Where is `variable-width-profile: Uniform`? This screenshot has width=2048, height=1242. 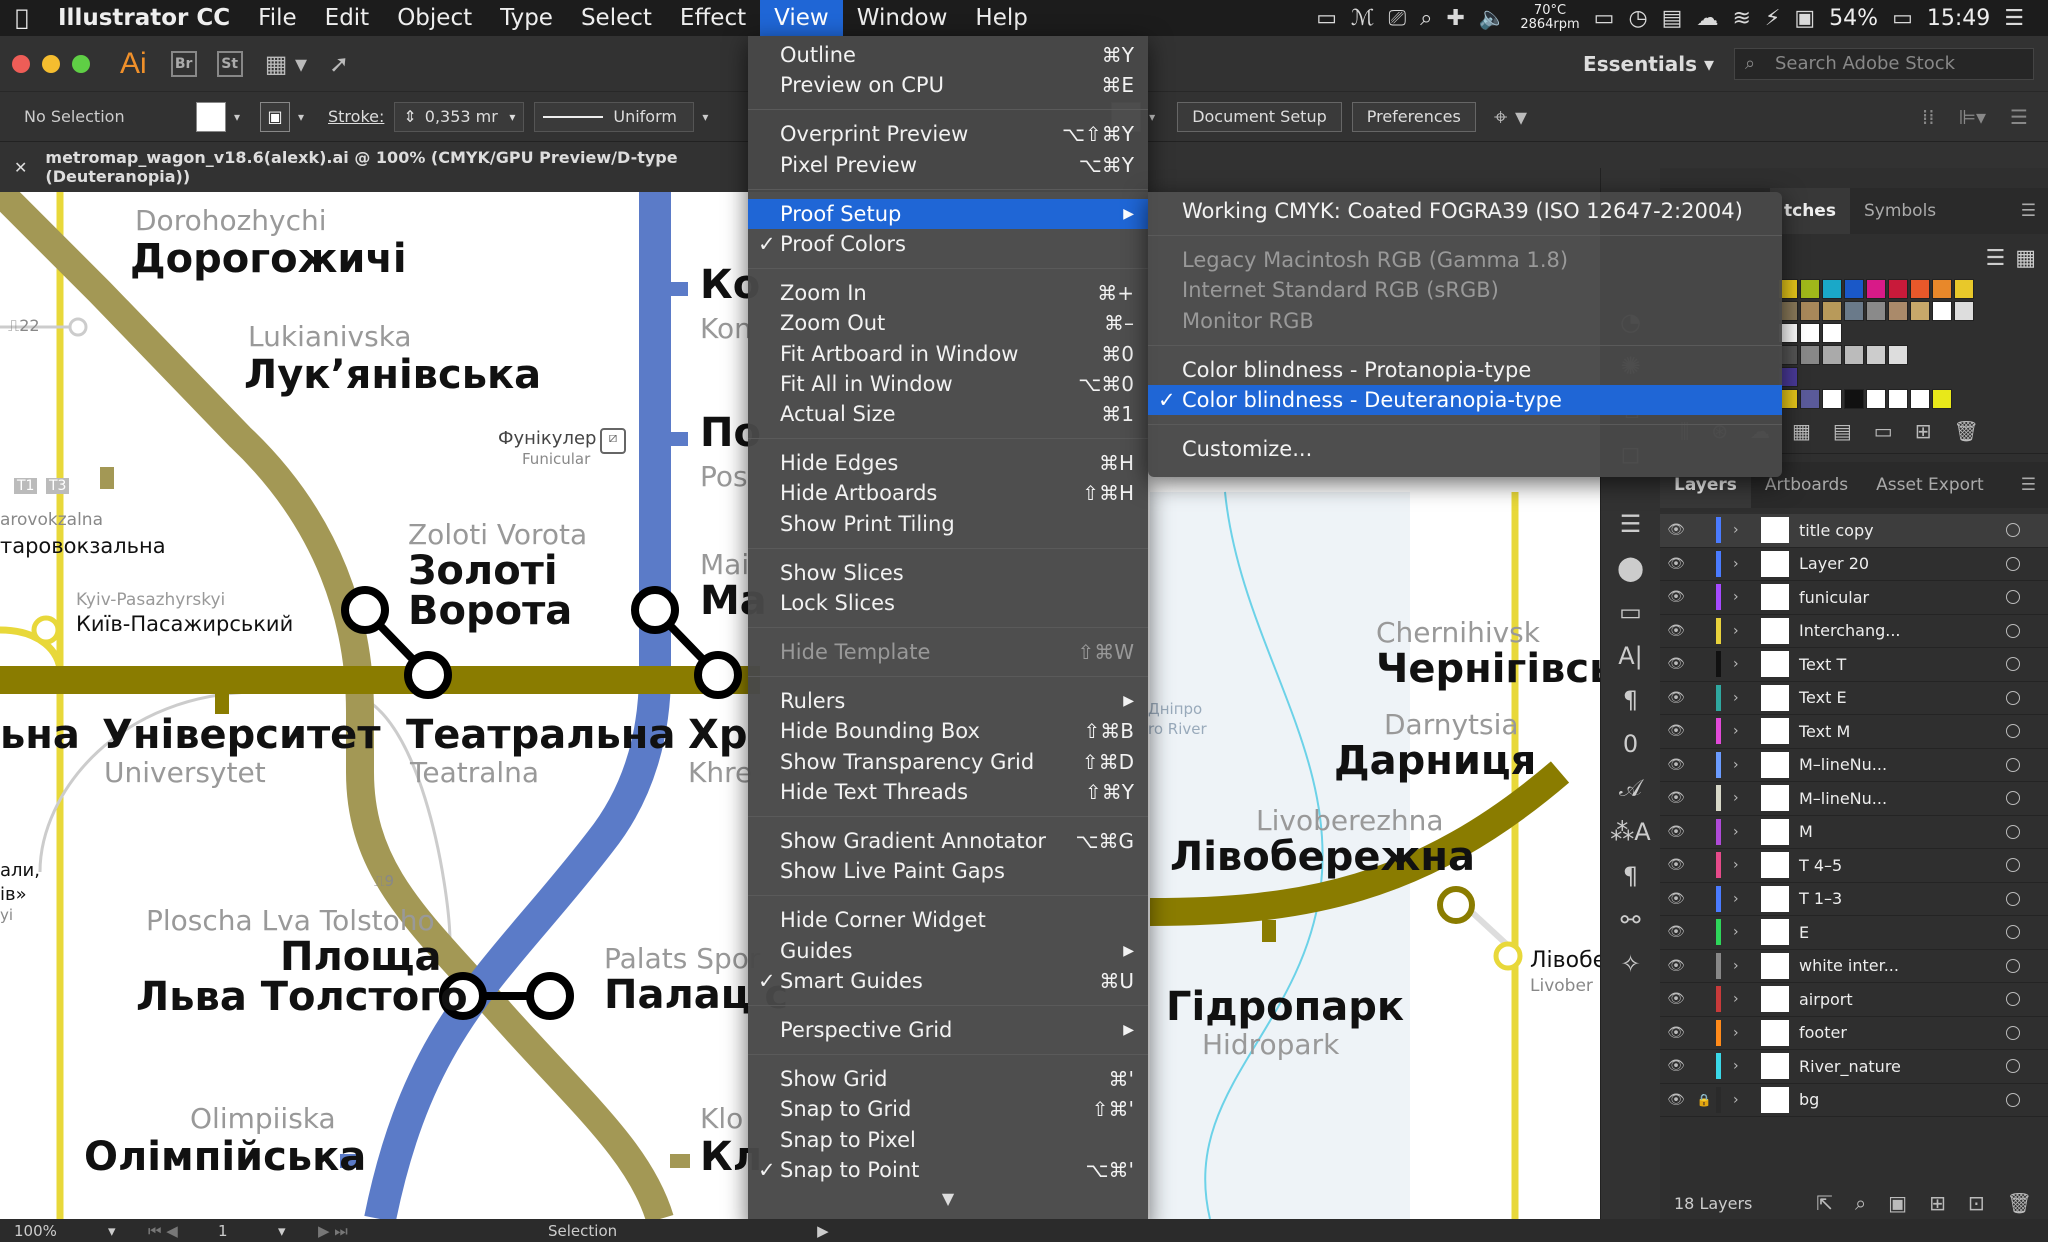
variable-width-profile: Uniform is located at coordinates (614, 116).